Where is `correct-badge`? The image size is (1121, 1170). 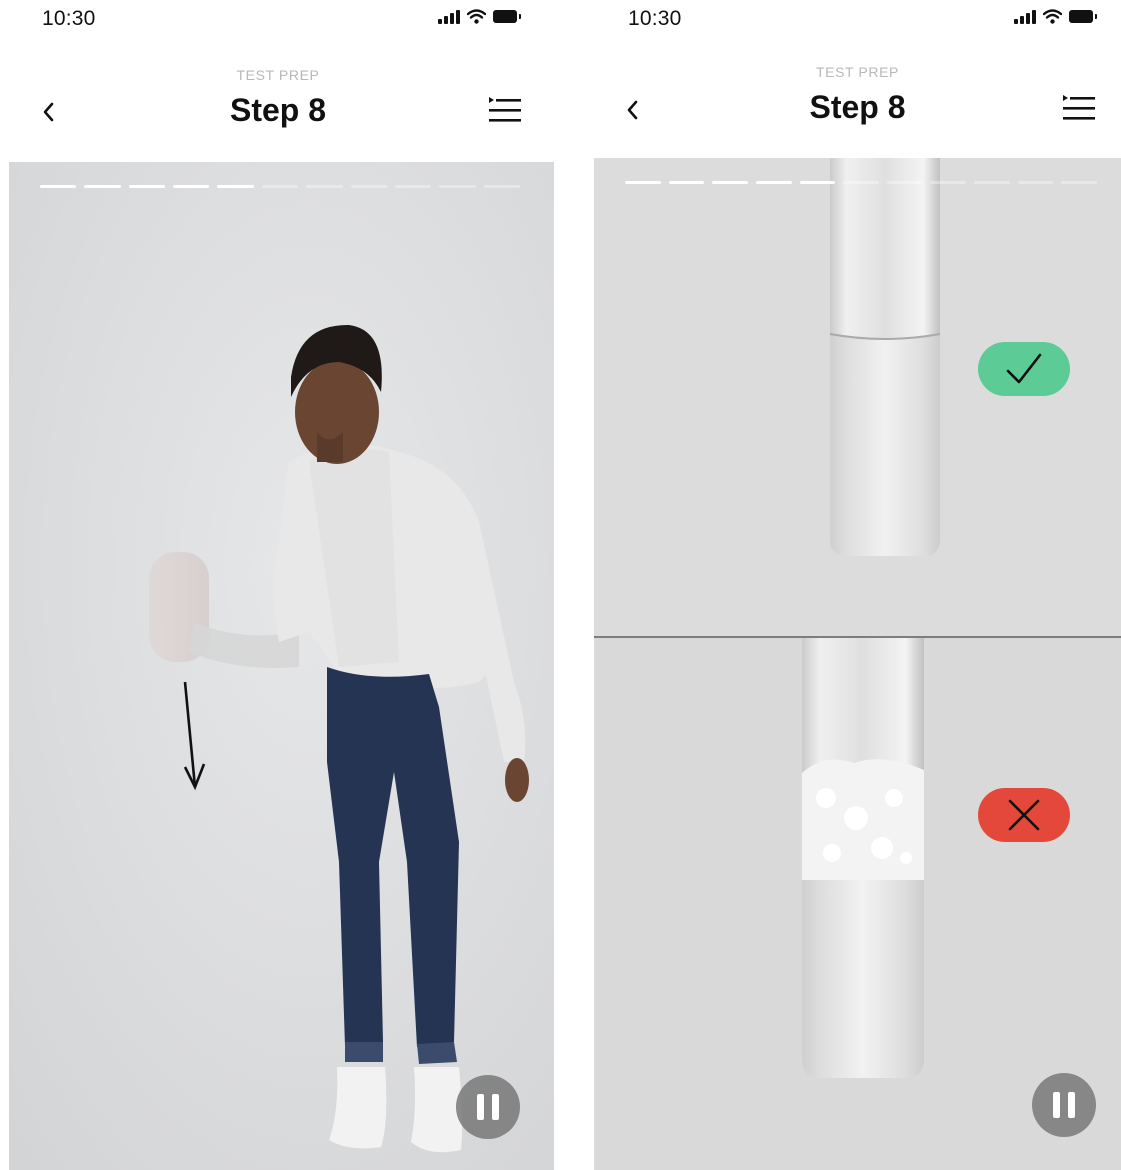
correct-badge is located at coordinates (1024, 369).